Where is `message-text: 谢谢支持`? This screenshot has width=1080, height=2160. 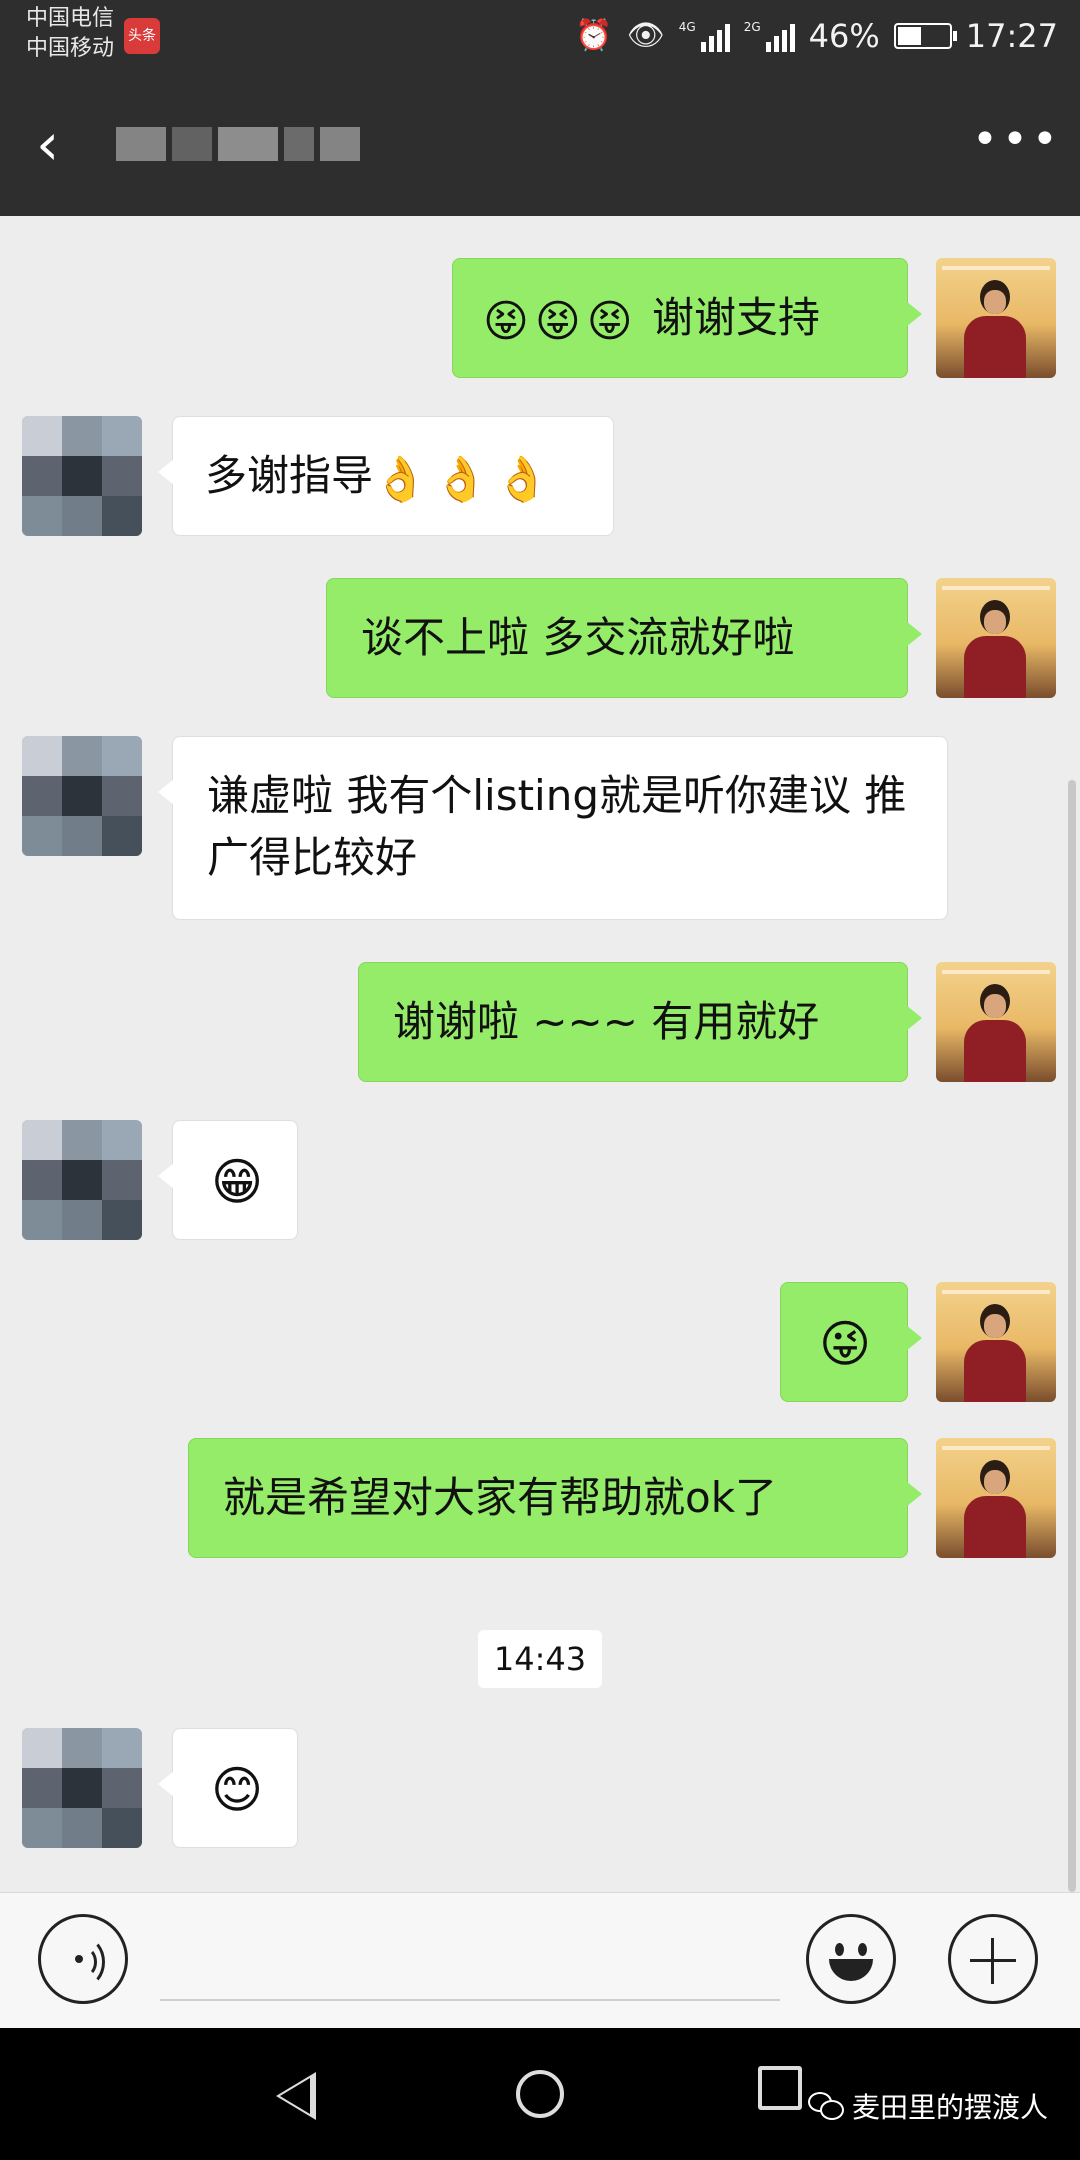
message-text: 谢谢支持 is located at coordinates (735, 317).